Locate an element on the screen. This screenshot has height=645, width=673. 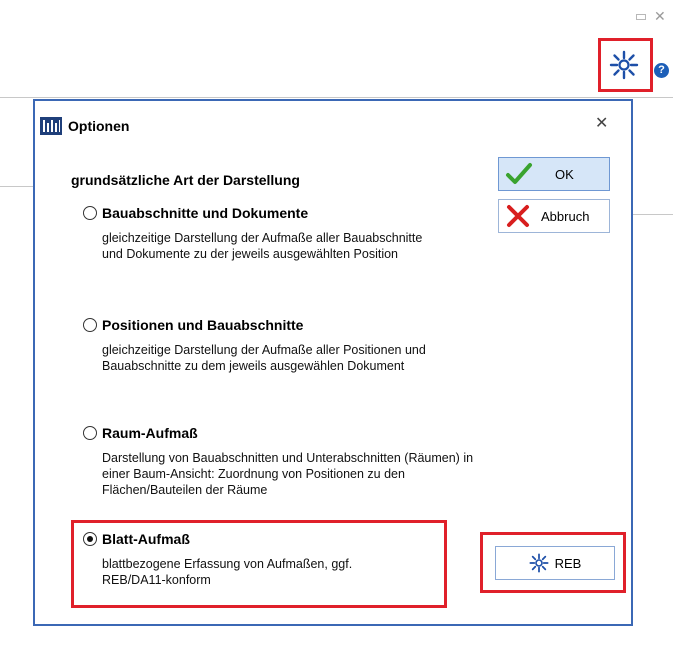
radio-raum-aufmass is located at coordinates (90, 433).